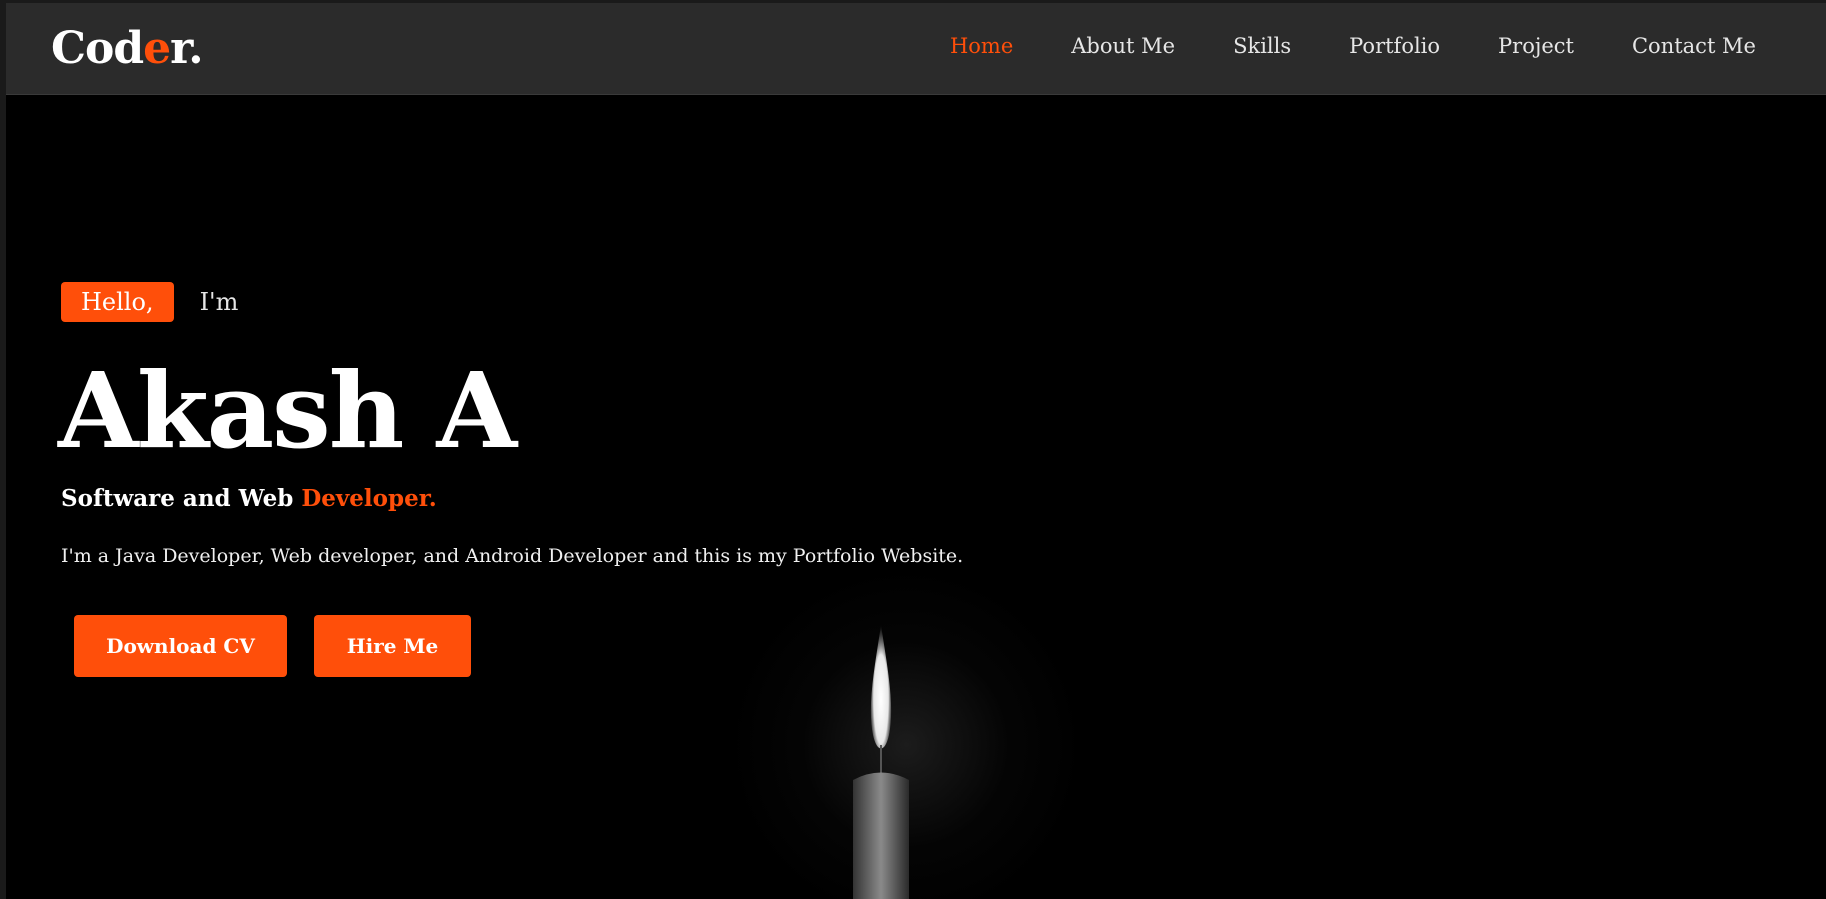 This screenshot has height=899, width=1826. What do you see at coordinates (981, 46) in the screenshot?
I see `nav-home: Home` at bounding box center [981, 46].